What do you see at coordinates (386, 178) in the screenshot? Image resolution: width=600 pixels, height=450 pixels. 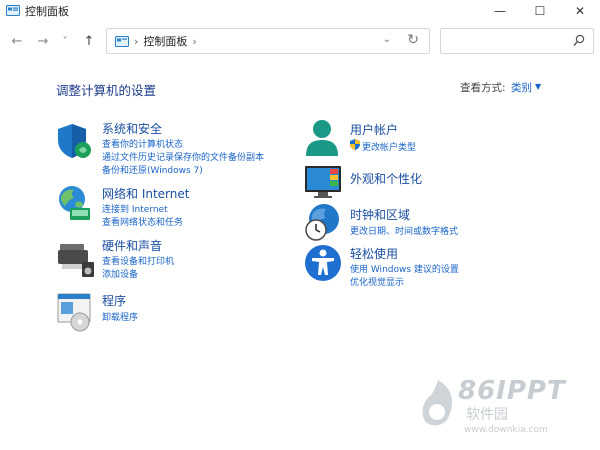 I see `category-title-appearance: 外观和个性化` at bounding box center [386, 178].